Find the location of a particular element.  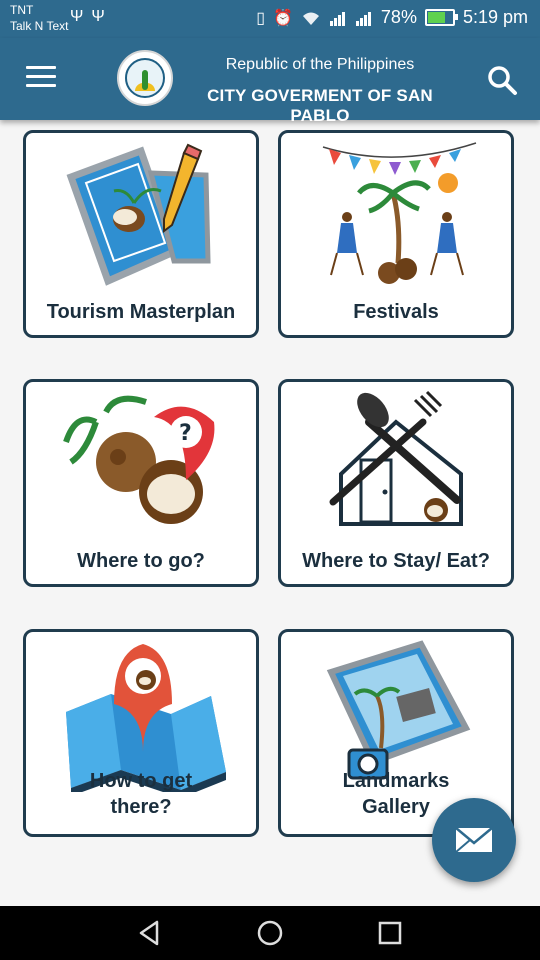

festival-icon is located at coordinates (399, 213).